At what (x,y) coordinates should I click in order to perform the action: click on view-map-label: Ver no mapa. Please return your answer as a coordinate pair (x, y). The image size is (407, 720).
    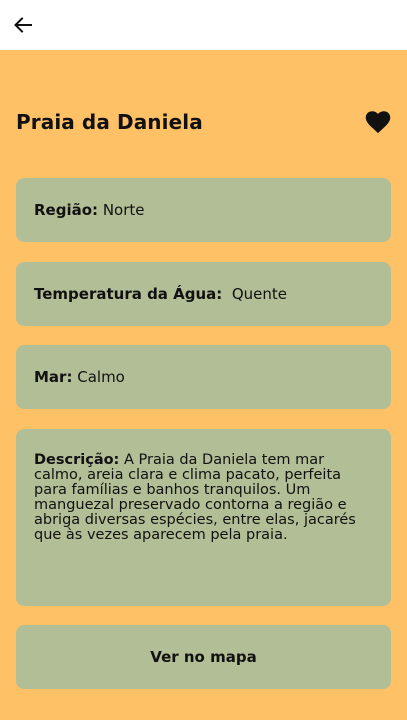
    Looking at the image, I should click on (203, 657).